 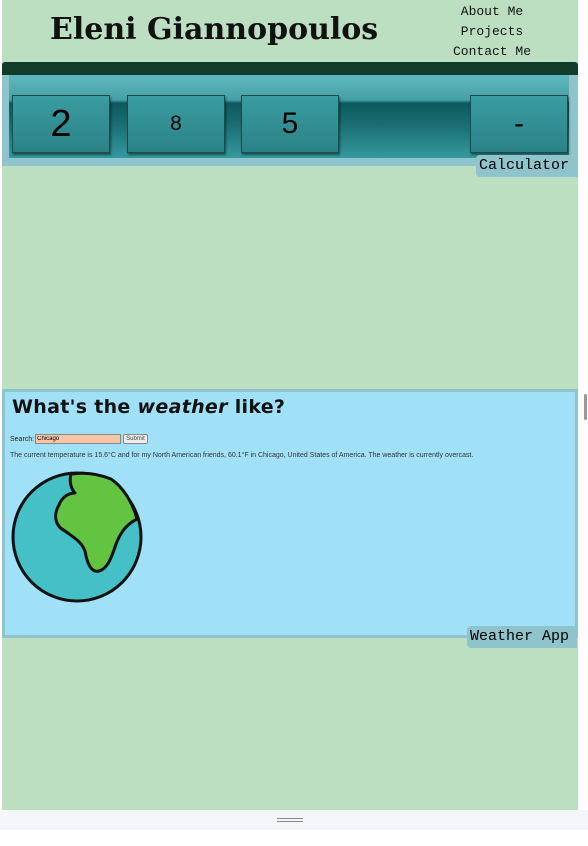 What do you see at coordinates (77, 537) in the screenshot?
I see `globe-icon` at bounding box center [77, 537].